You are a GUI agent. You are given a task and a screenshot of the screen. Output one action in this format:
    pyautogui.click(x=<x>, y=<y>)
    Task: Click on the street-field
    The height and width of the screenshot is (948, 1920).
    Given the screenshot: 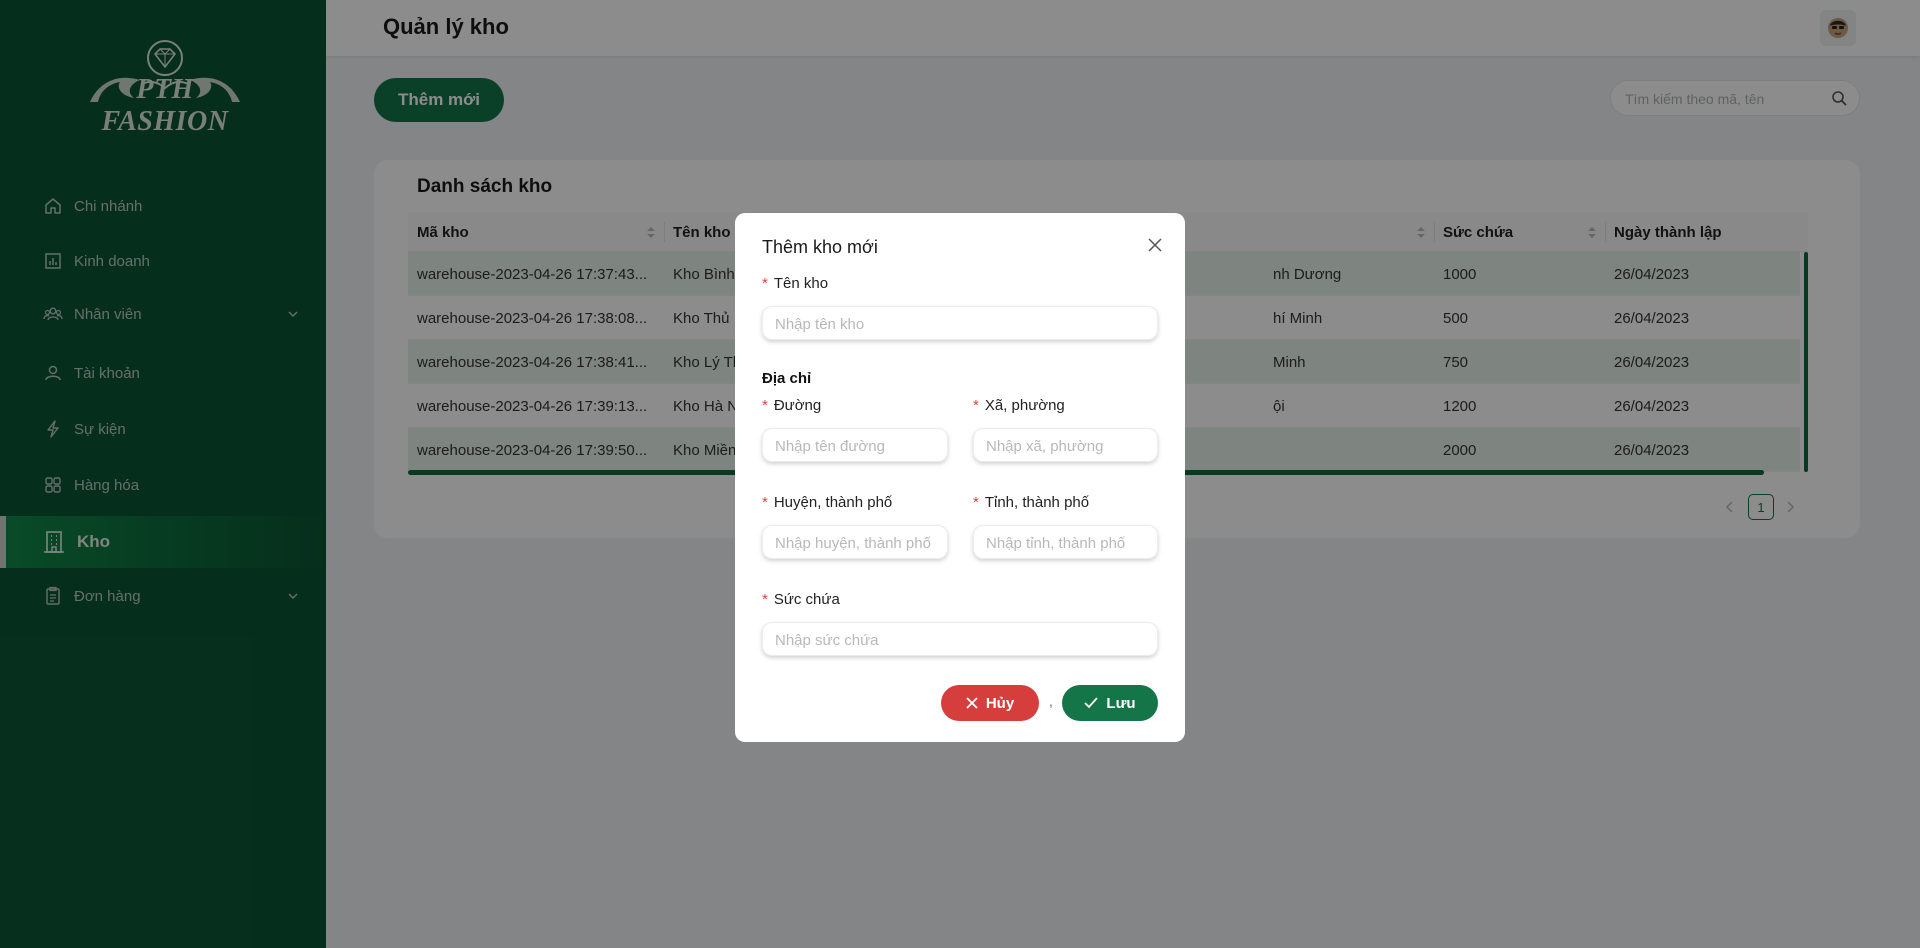 What is the action you would take?
    pyautogui.click(x=855, y=445)
    